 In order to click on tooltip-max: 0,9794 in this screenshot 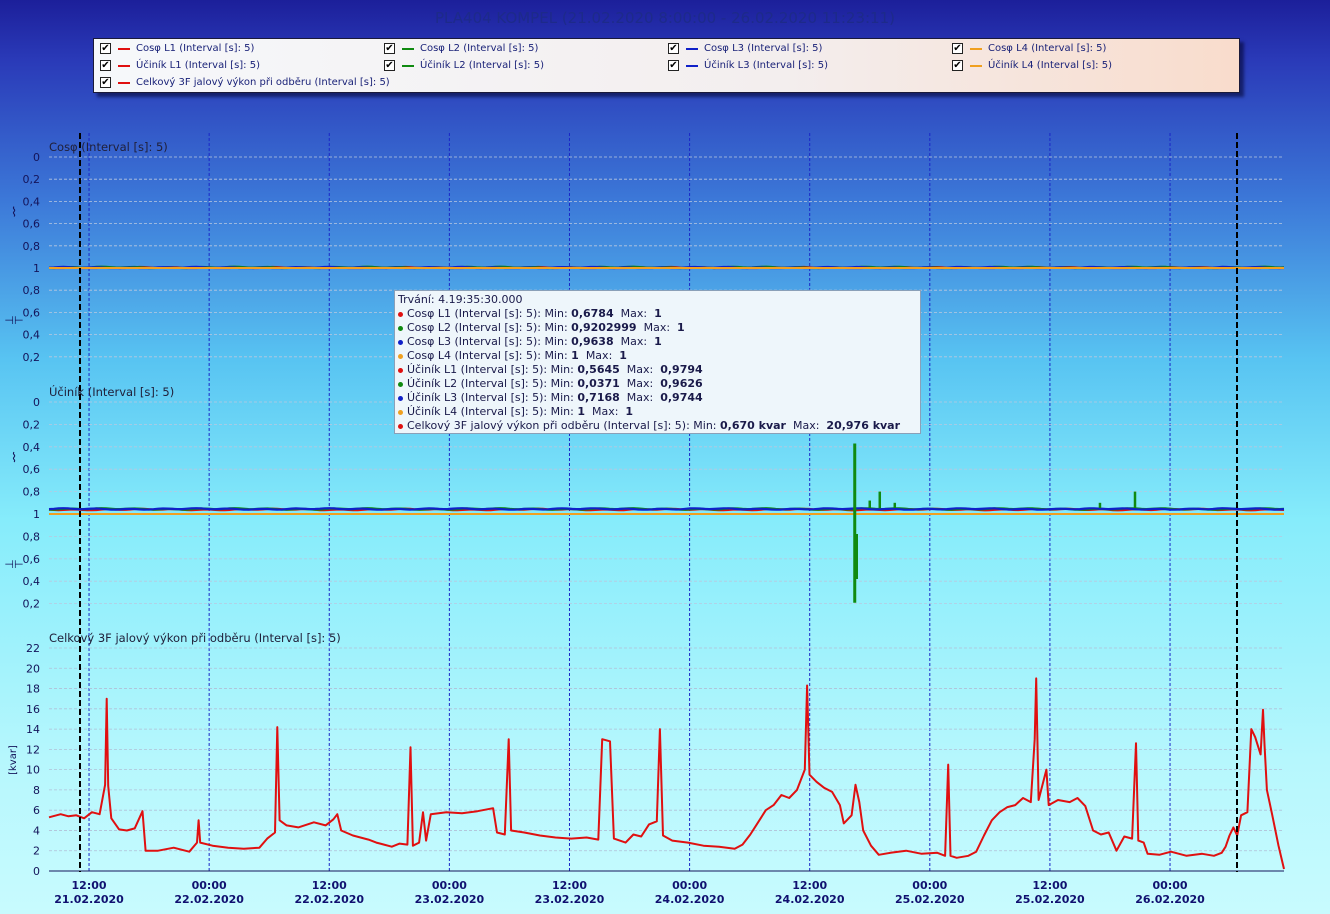, I will do `click(681, 369)`.